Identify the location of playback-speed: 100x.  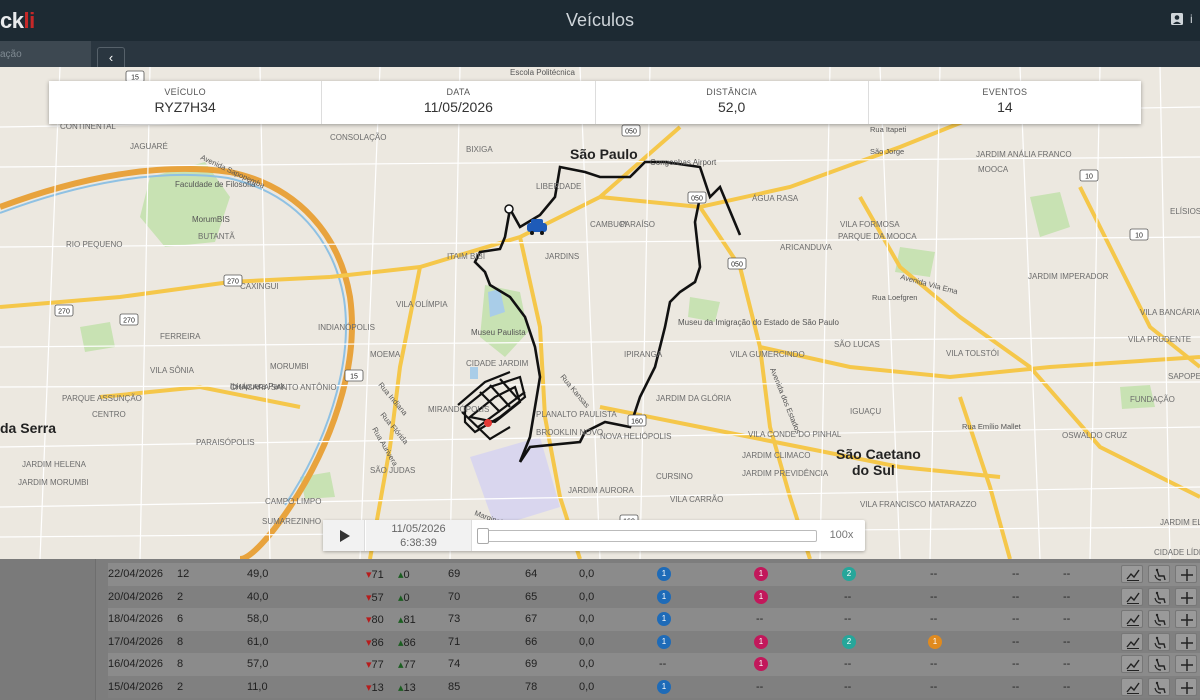
(841, 535).